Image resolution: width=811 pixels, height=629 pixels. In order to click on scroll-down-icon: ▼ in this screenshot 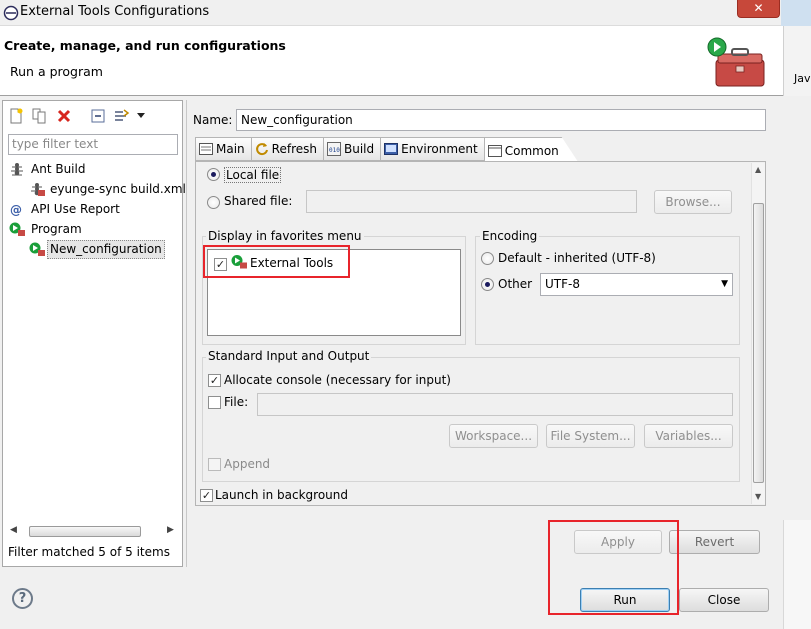, I will do `click(758, 496)`.